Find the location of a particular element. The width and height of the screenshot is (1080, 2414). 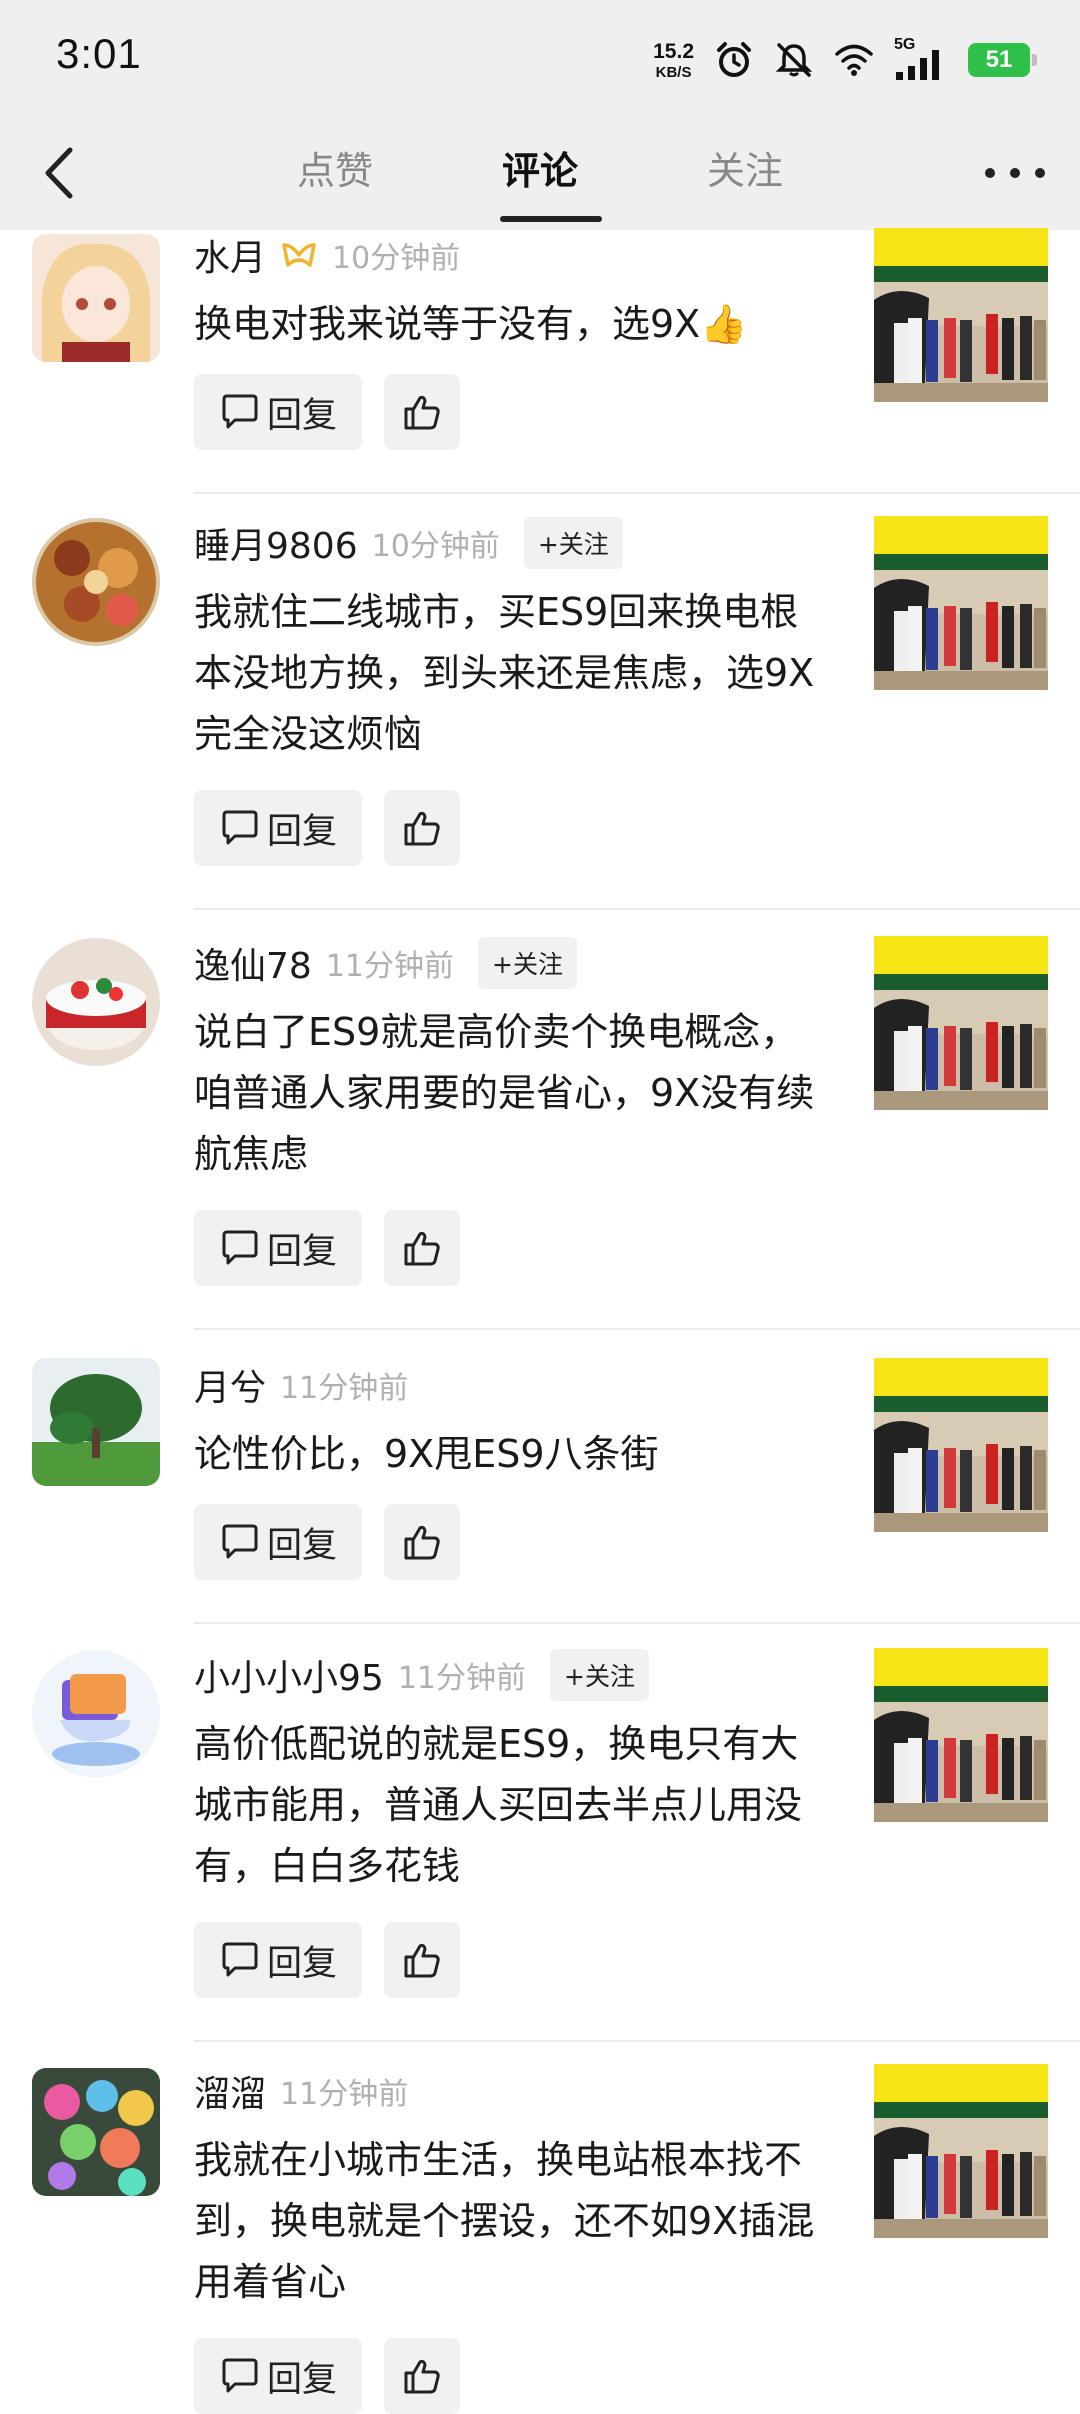

status-icons: 15.2 KB/S 5G 51 is located at coordinates (845, 60).